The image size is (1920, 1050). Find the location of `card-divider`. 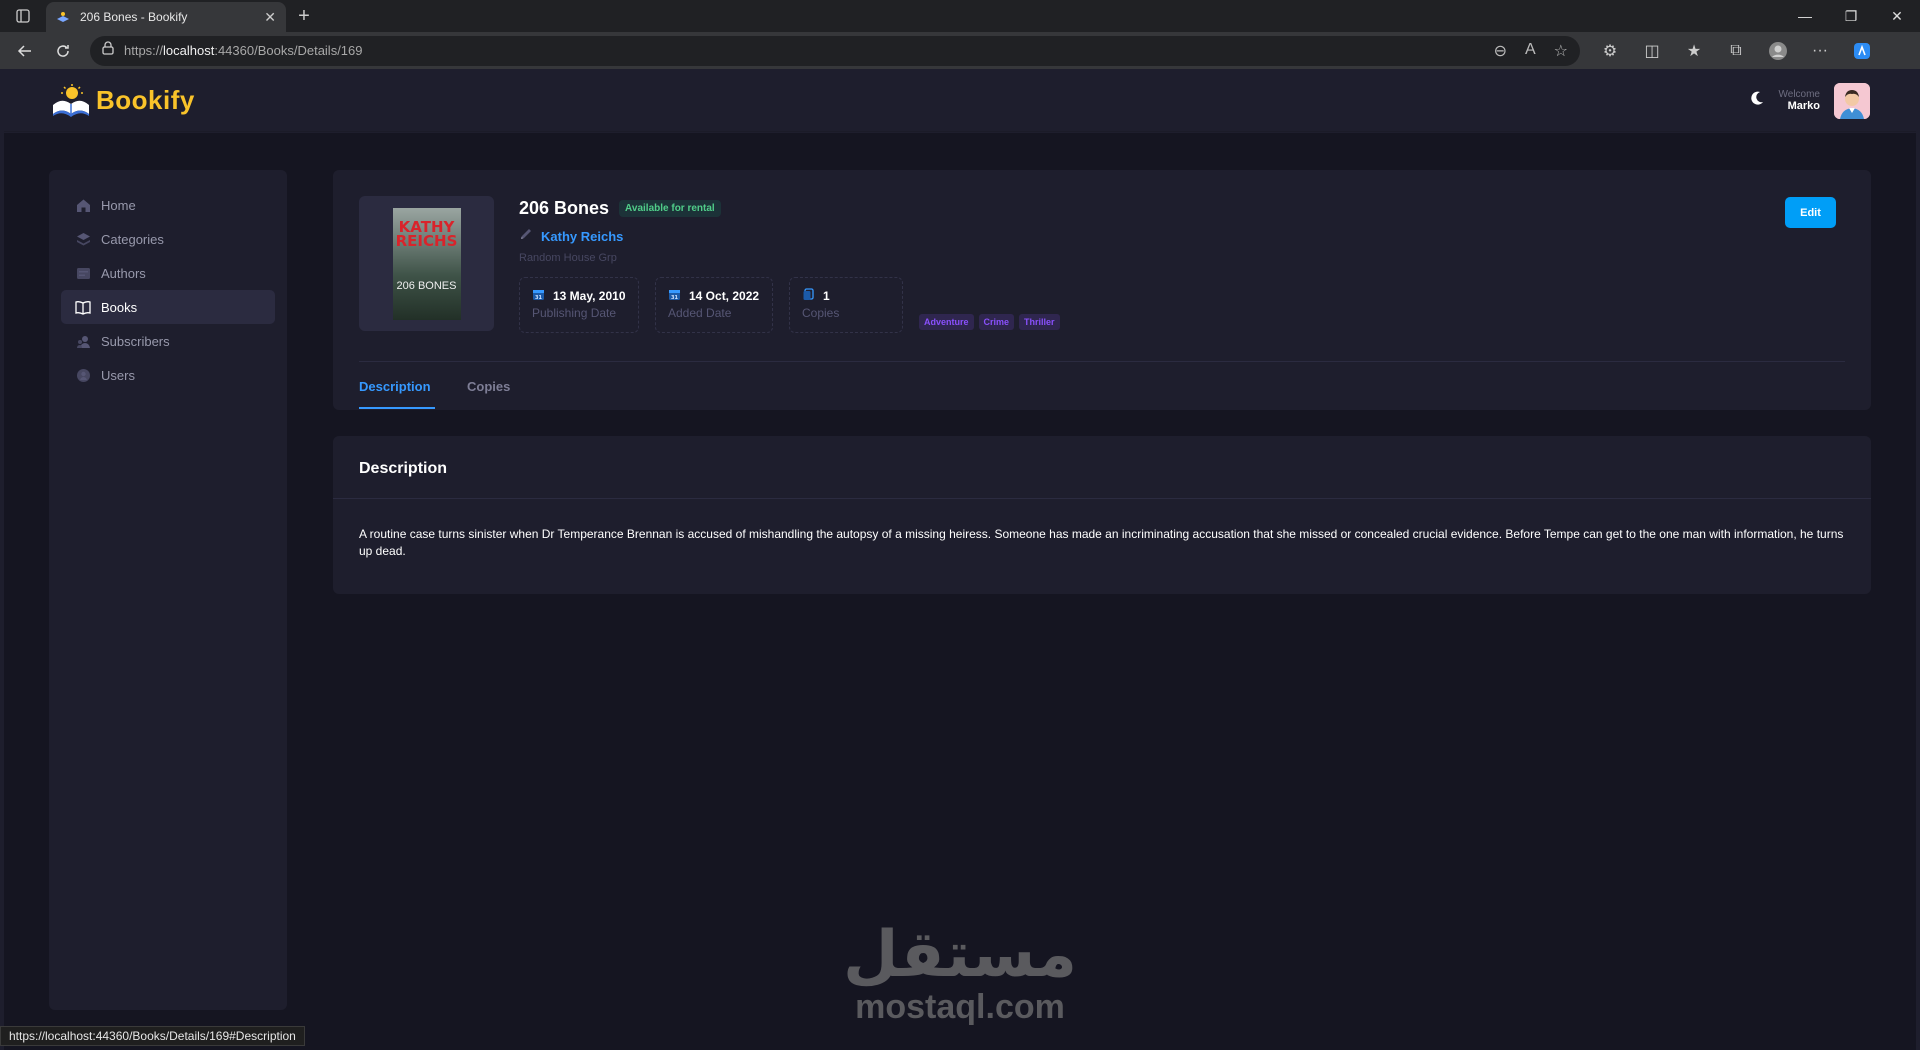

card-divider is located at coordinates (1102, 361).